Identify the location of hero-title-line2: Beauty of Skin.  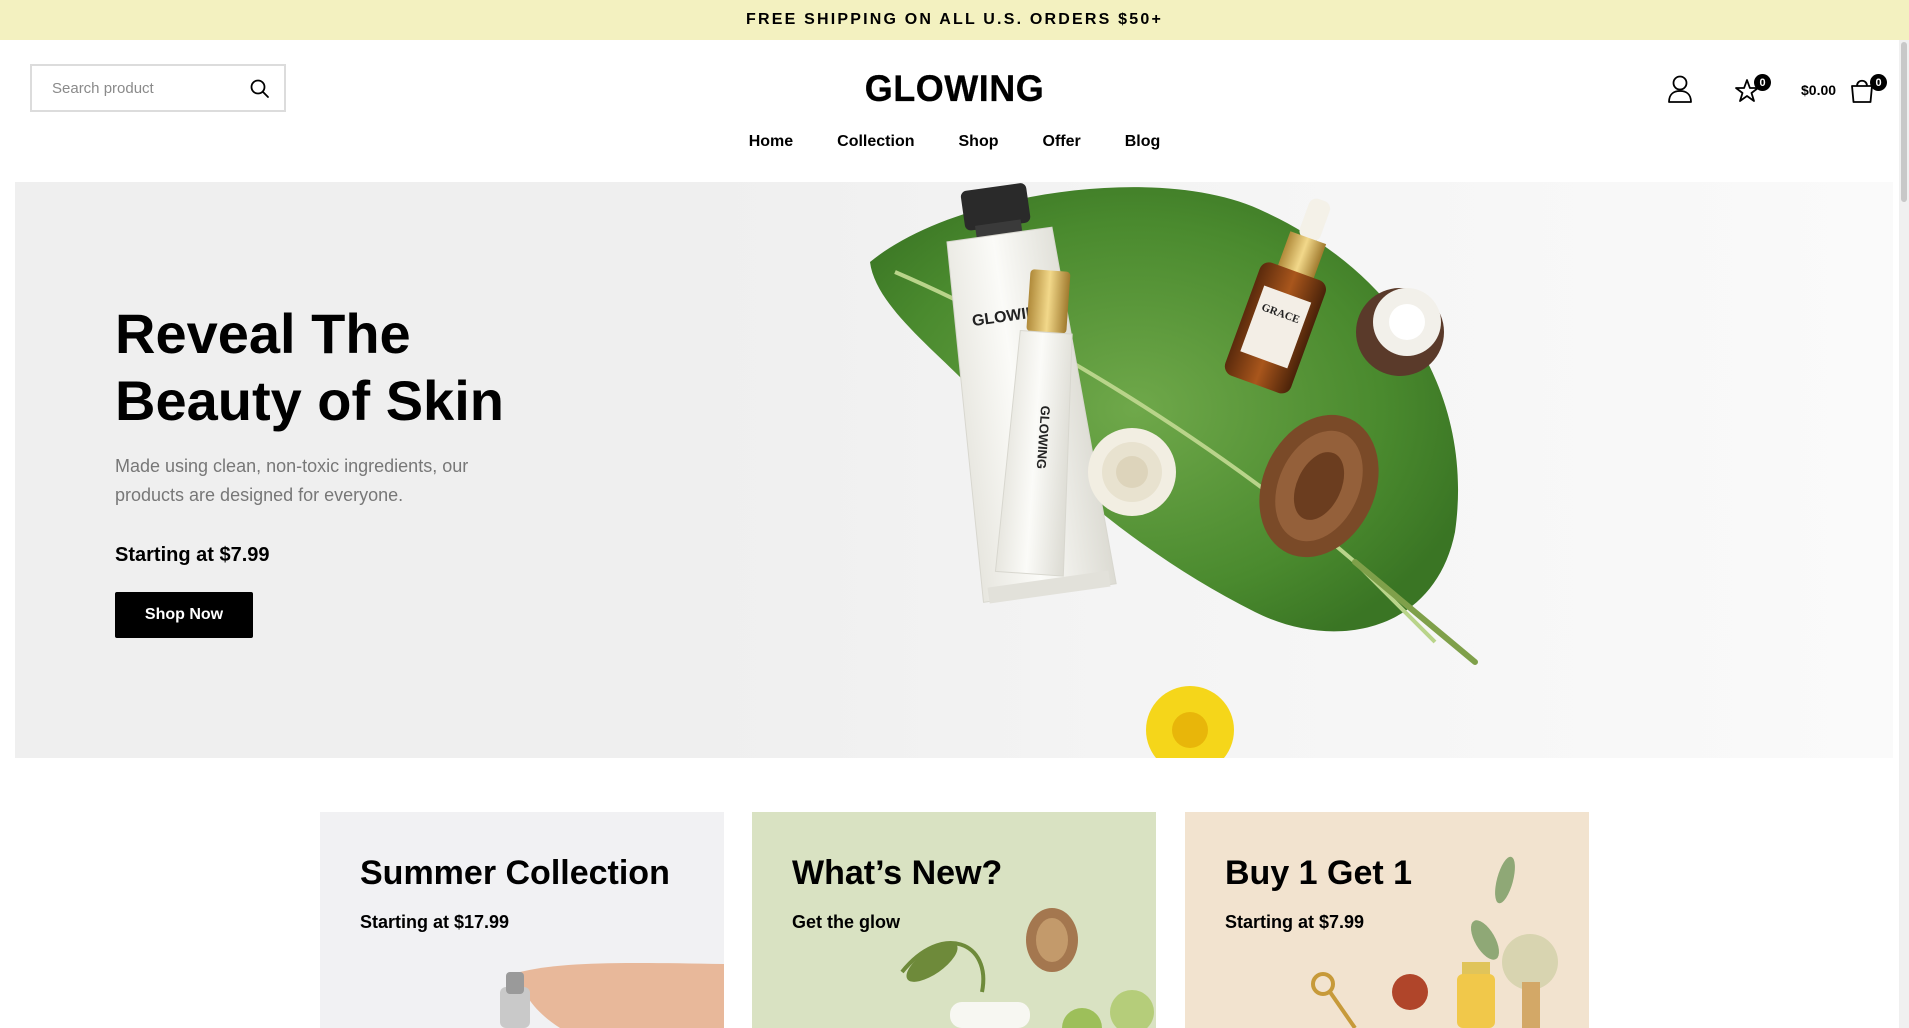
(309, 400).